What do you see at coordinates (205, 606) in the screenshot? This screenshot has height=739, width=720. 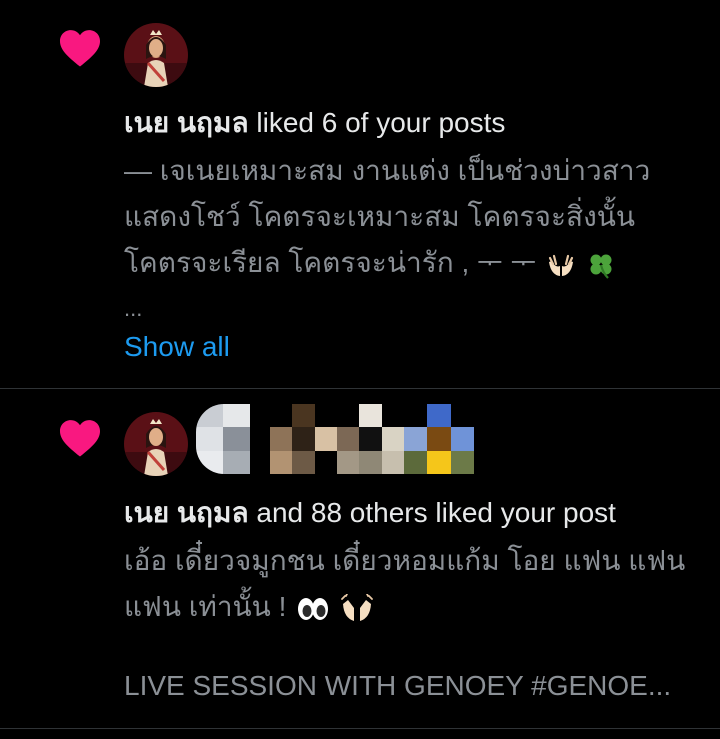 I see `post-text-line: แฟน เท่านั้น !` at bounding box center [205, 606].